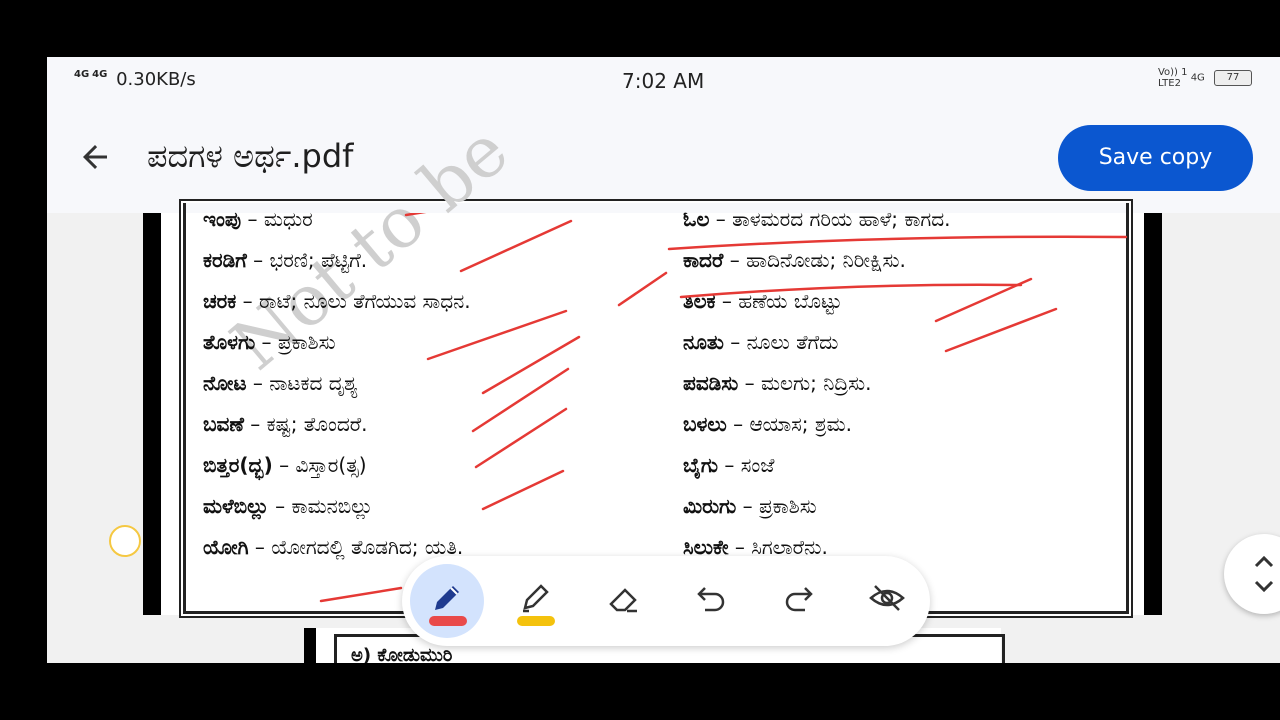 This screenshot has width=1280, height=720. I want to click on redo-icon, so click(799, 599).